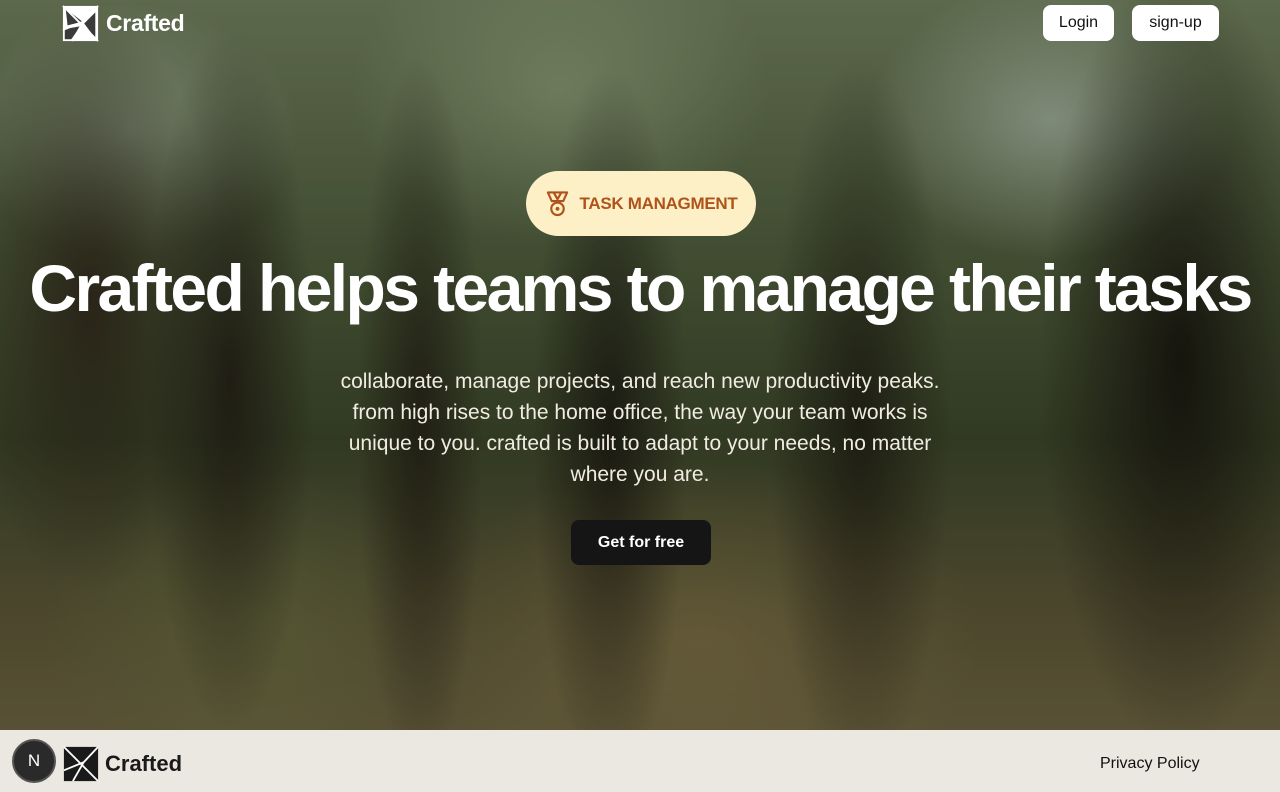  I want to click on signup-button: sign-up, so click(1175, 23).